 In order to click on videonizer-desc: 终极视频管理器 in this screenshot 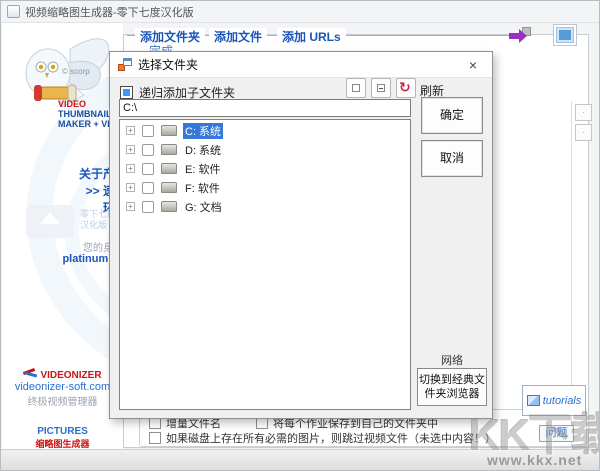, I will do `click(62, 402)`.